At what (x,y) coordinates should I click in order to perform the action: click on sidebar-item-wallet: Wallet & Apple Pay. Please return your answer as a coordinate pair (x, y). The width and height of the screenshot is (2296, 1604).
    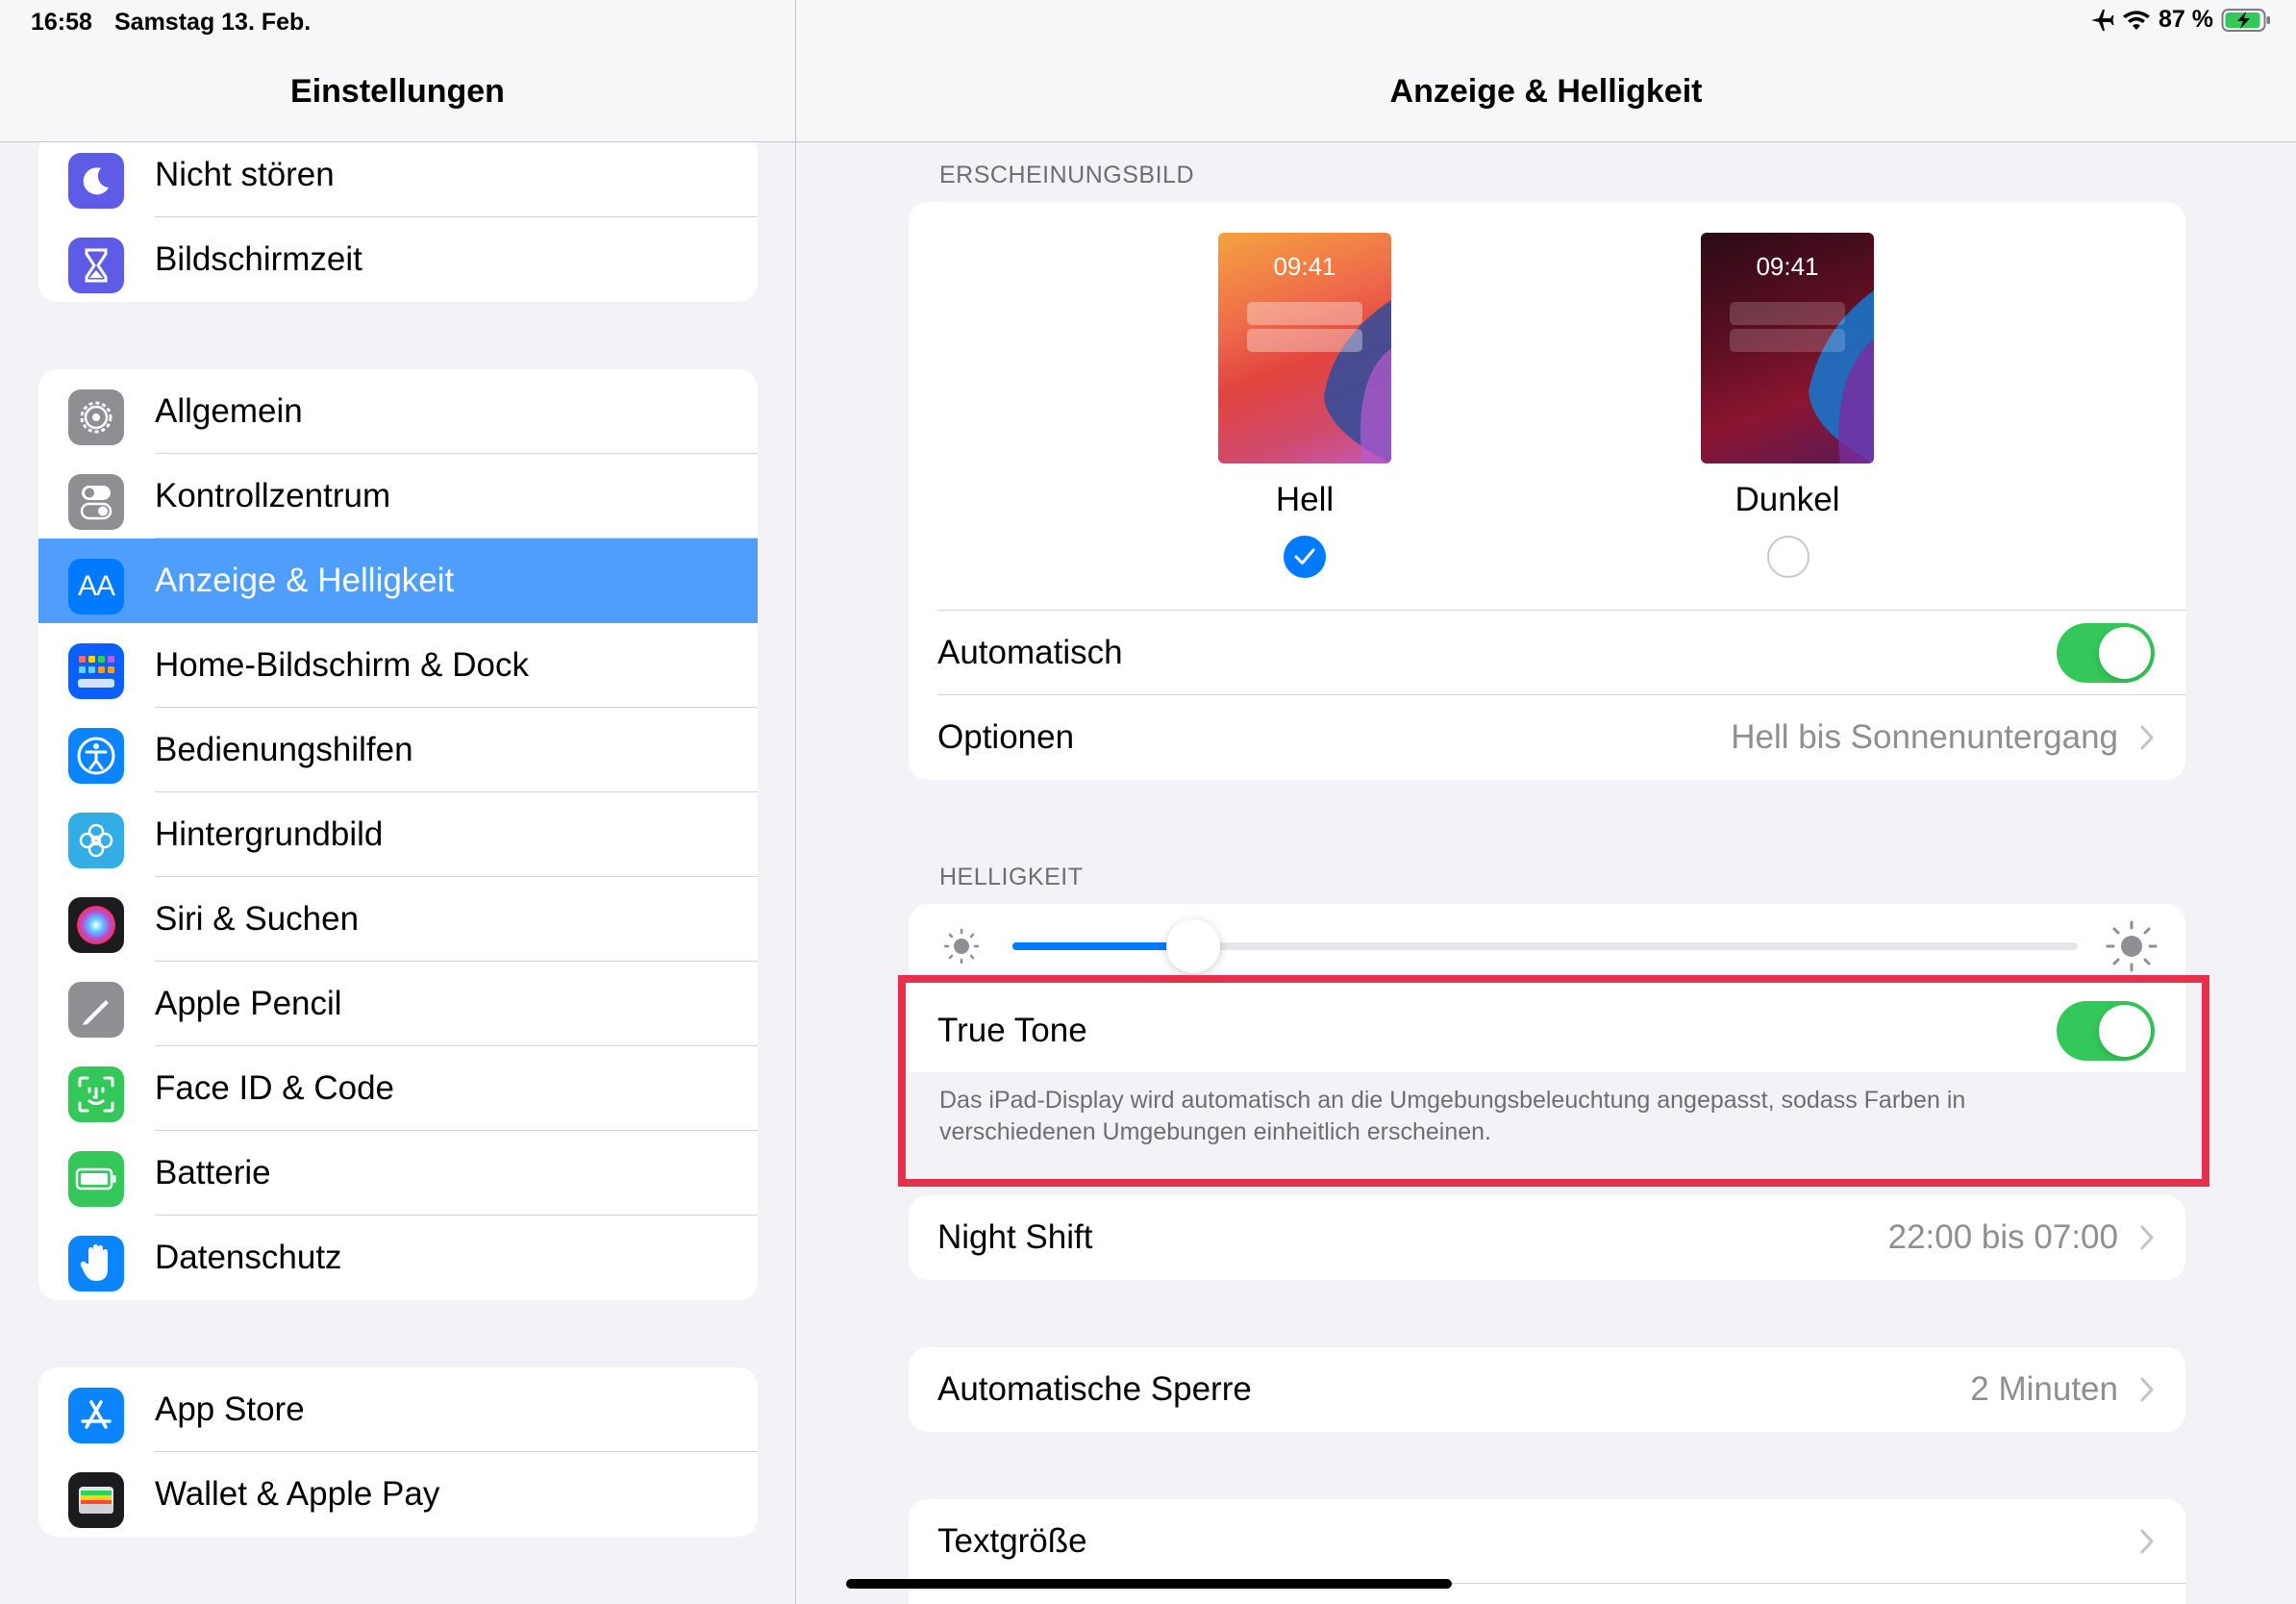
    Looking at the image, I should click on (398, 1494).